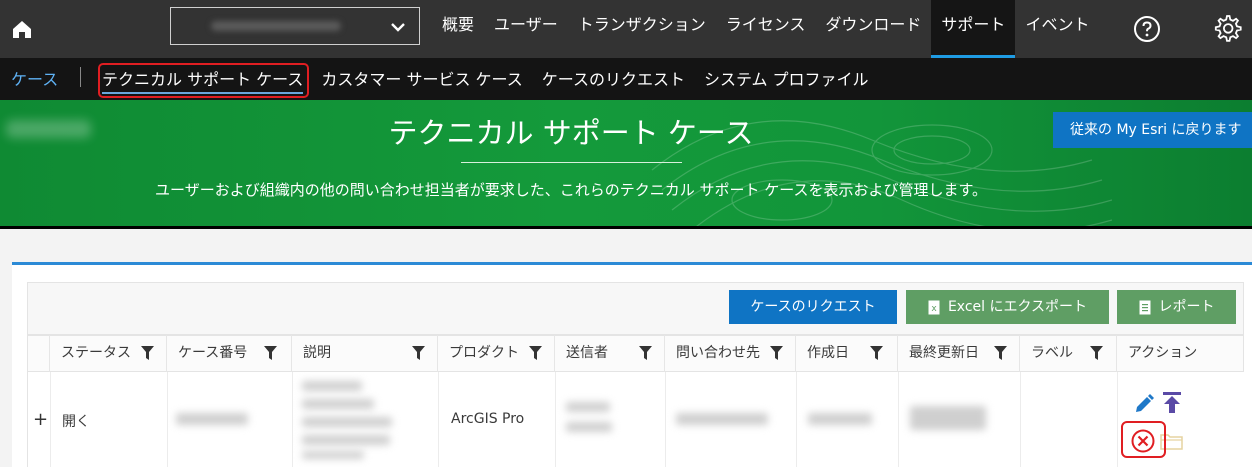  I want to click on nav-licenses: ライセンス, so click(766, 29).